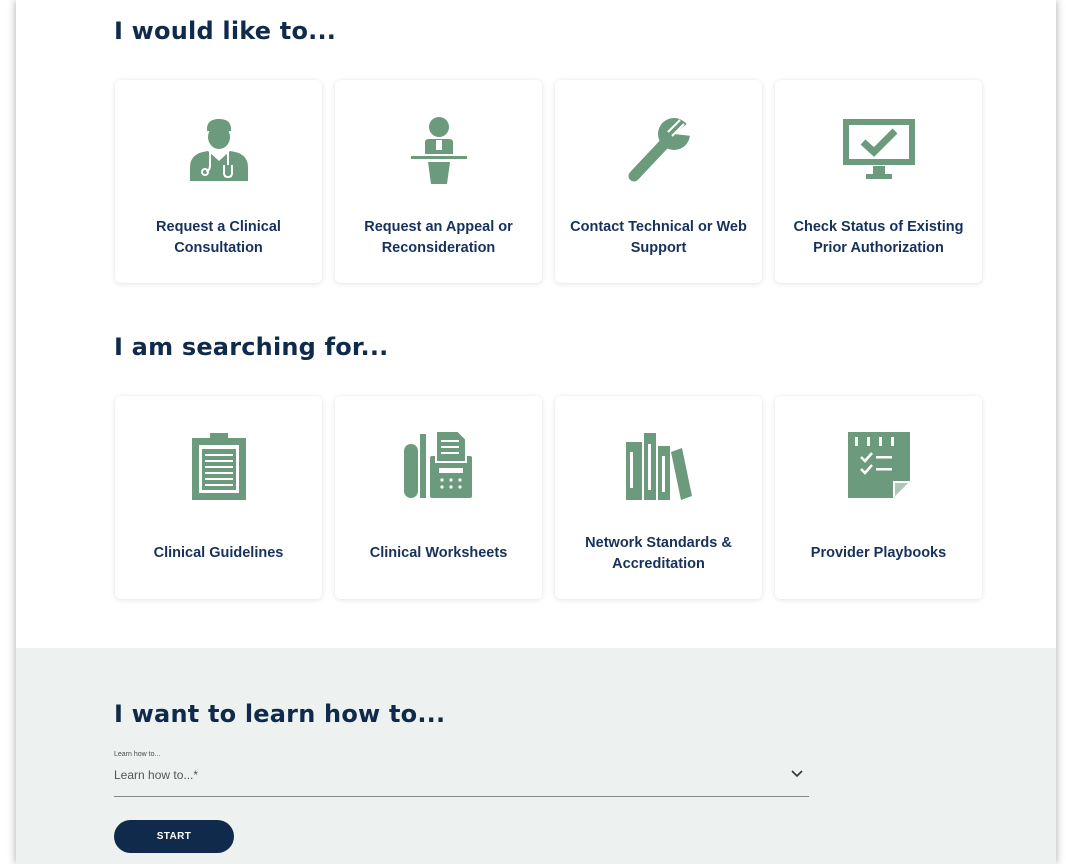 This screenshot has height=864, width=1066. What do you see at coordinates (218, 237) in the screenshot?
I see `card-label: Request a Clinical Consultation` at bounding box center [218, 237].